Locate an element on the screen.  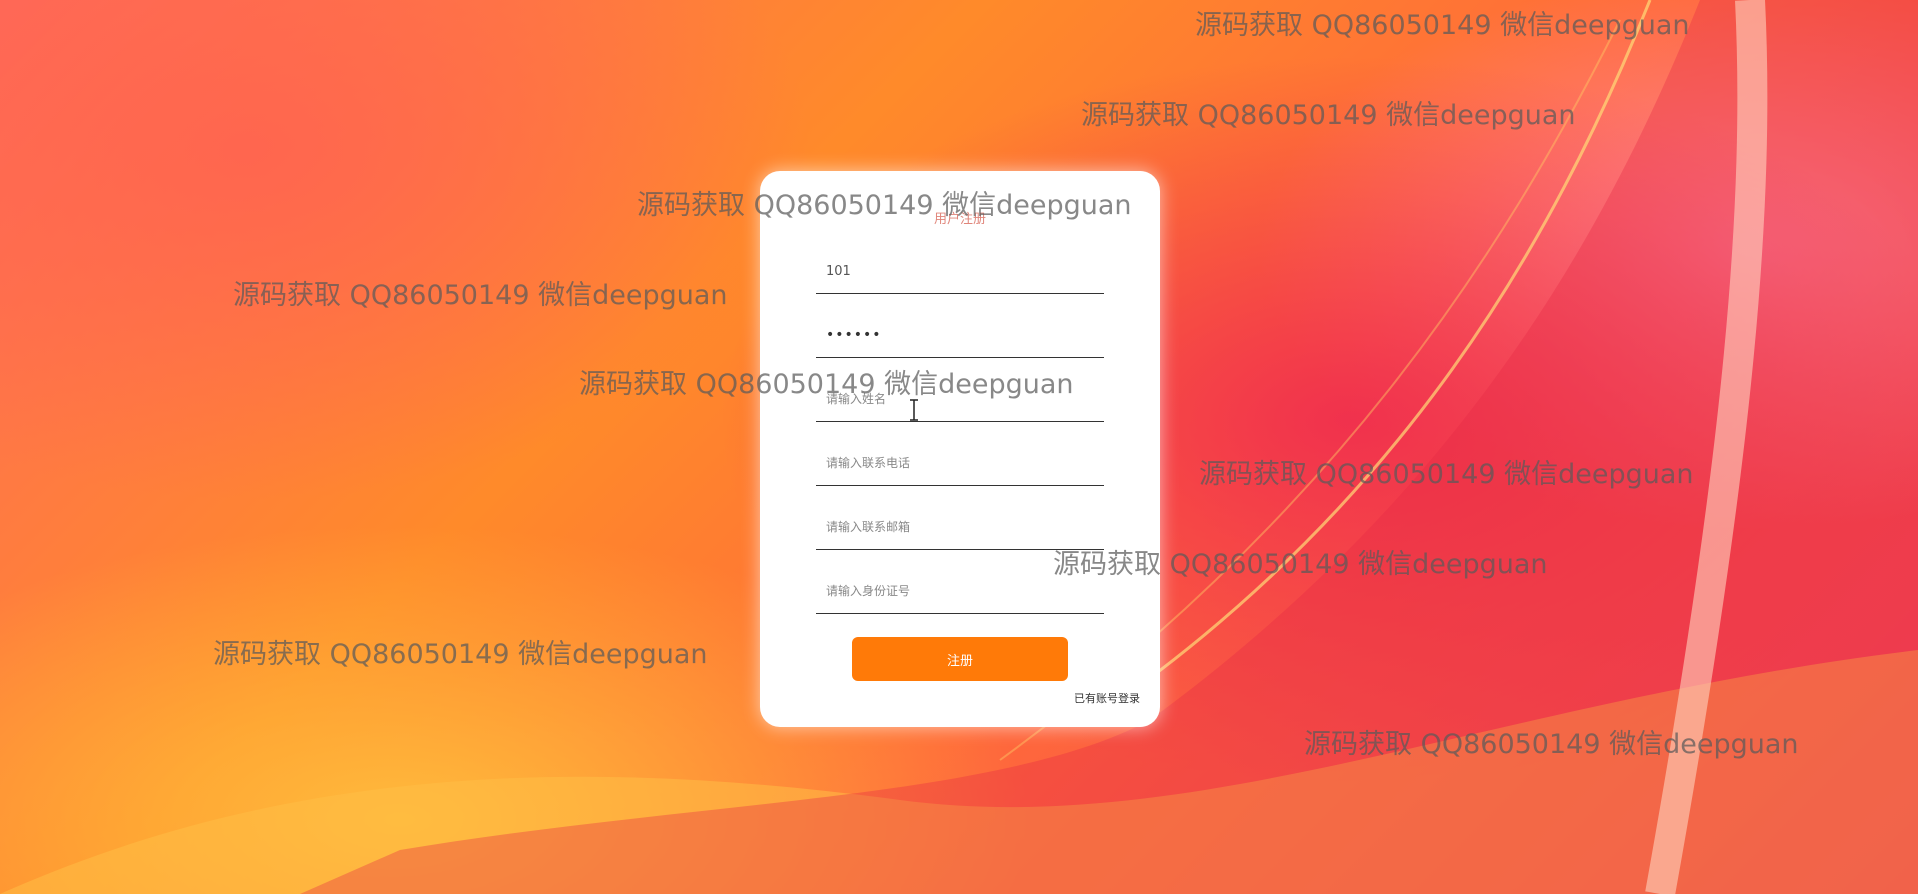
email-input is located at coordinates (961, 527).